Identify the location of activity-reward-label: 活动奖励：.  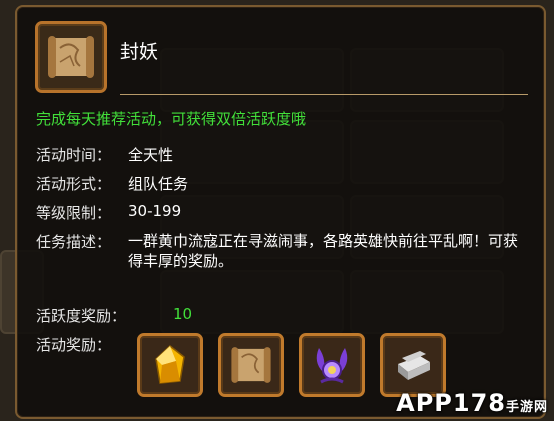
(74, 345).